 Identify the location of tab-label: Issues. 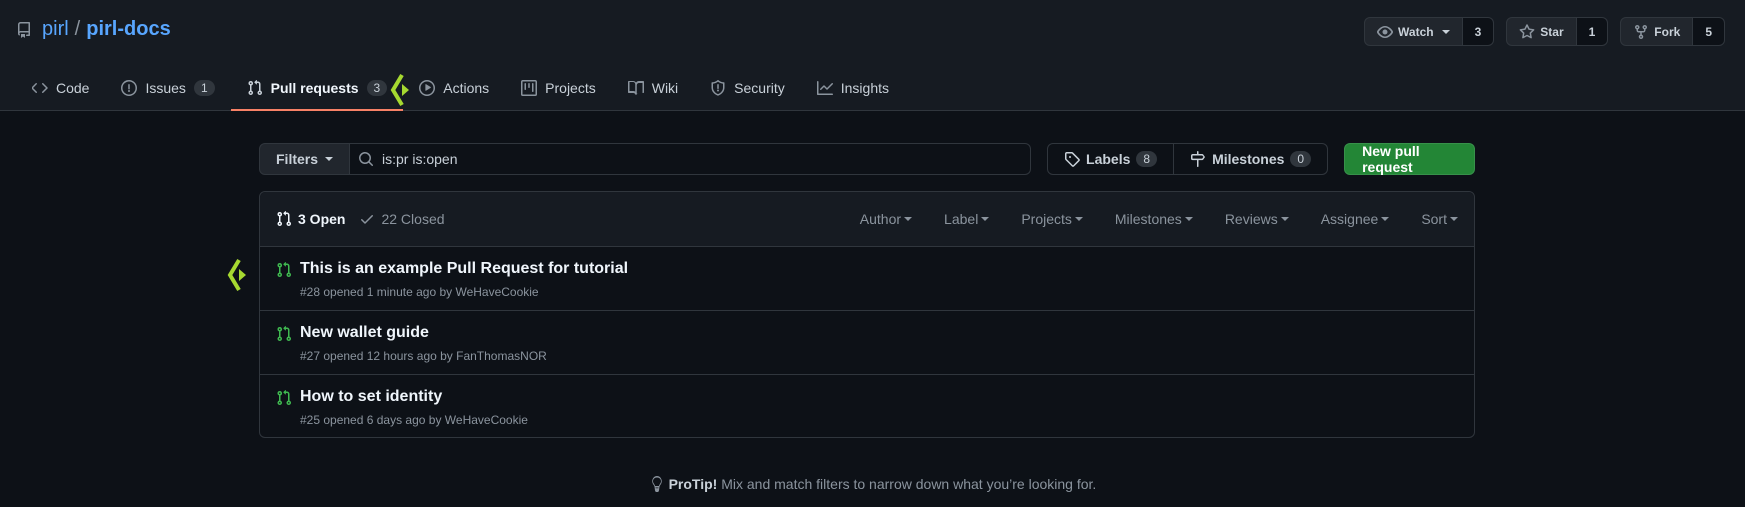
(165, 87).